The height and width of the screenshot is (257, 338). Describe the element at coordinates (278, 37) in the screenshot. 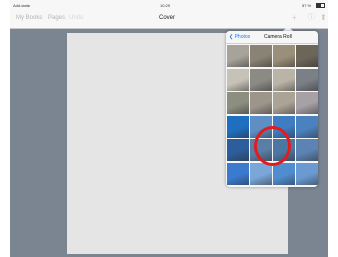

I see `picker-title: Camera Roll` at that location.